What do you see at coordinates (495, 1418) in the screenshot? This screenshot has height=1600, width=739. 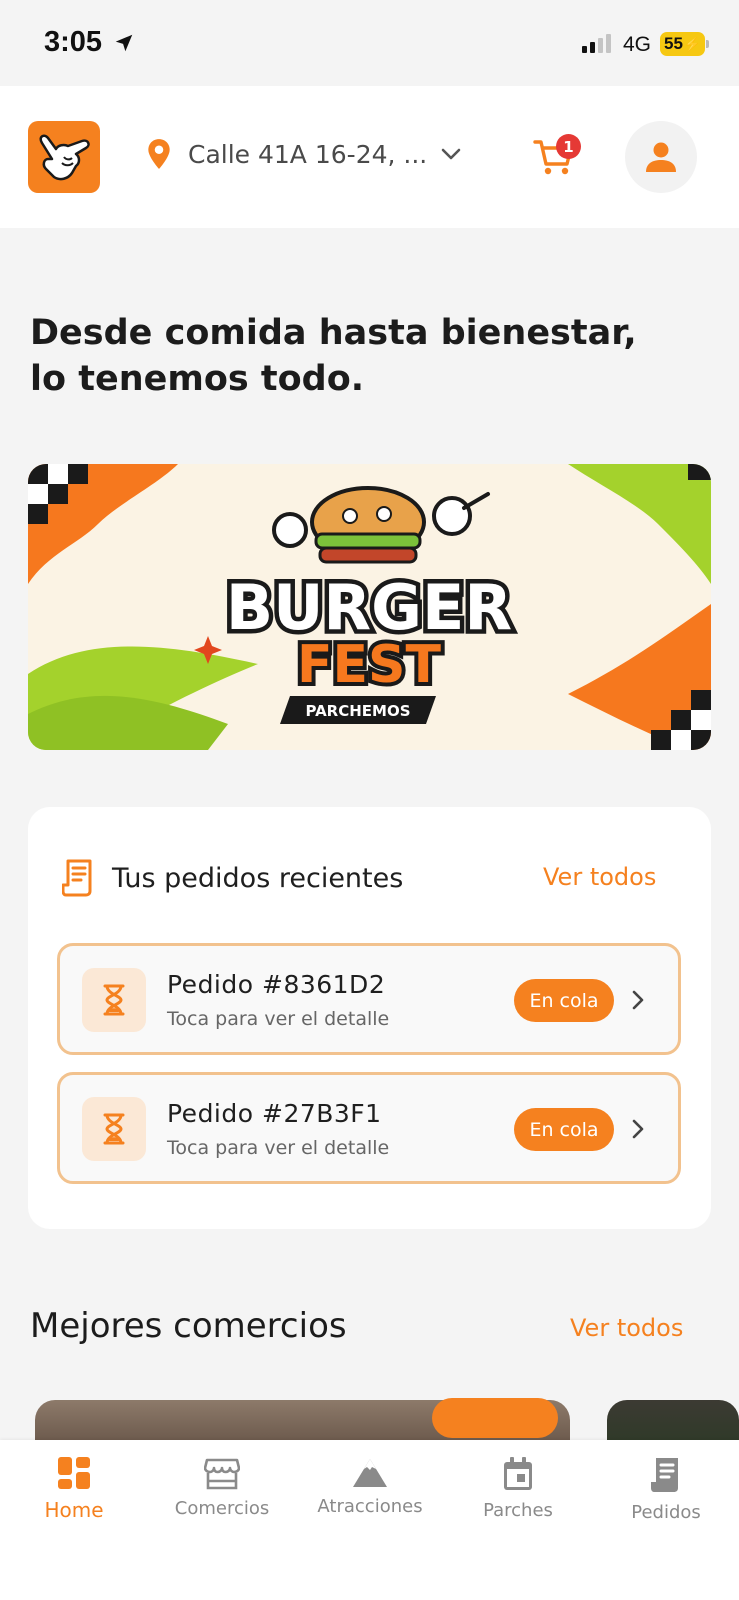 I see `shop-distance-badge` at bounding box center [495, 1418].